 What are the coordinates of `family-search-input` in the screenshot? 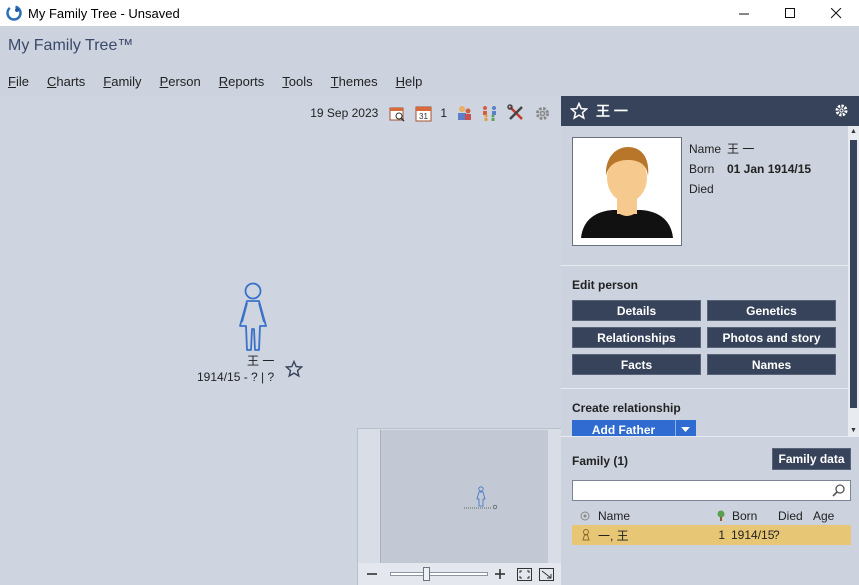 It's located at (700, 490).